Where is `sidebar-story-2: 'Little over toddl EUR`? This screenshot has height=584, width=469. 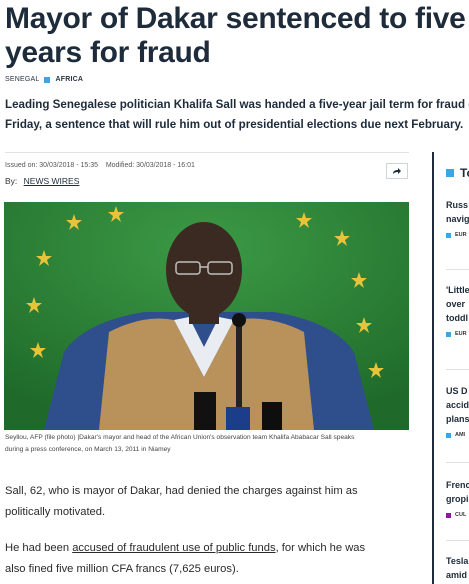 sidebar-story-2: 'Little over toddl EUR is located at coordinates (457, 310).